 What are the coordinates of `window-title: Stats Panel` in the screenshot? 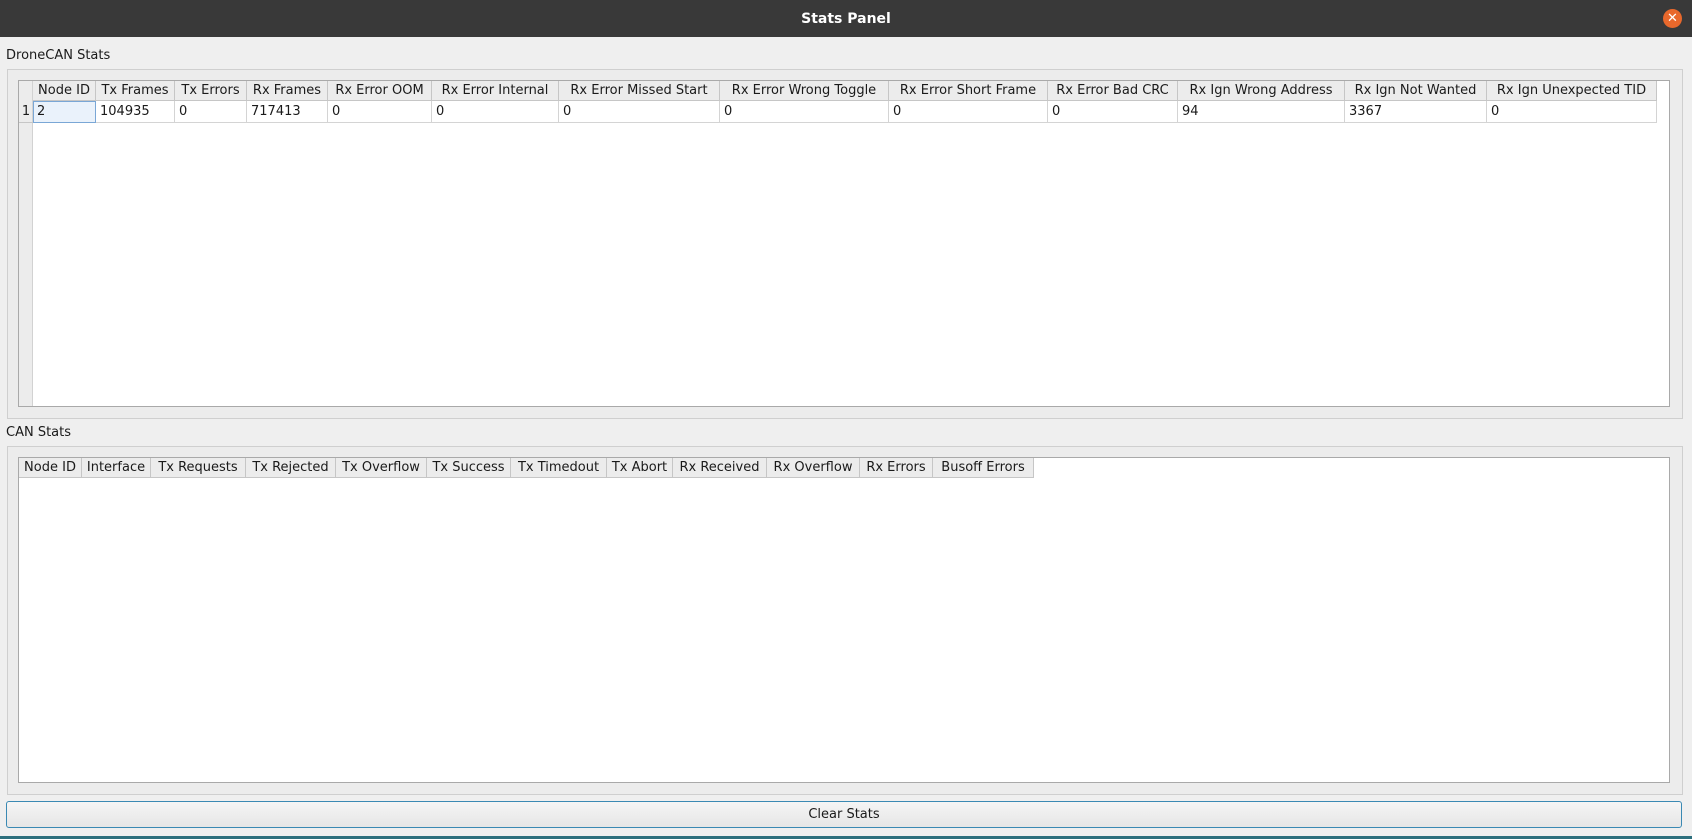 It's located at (846, 18).